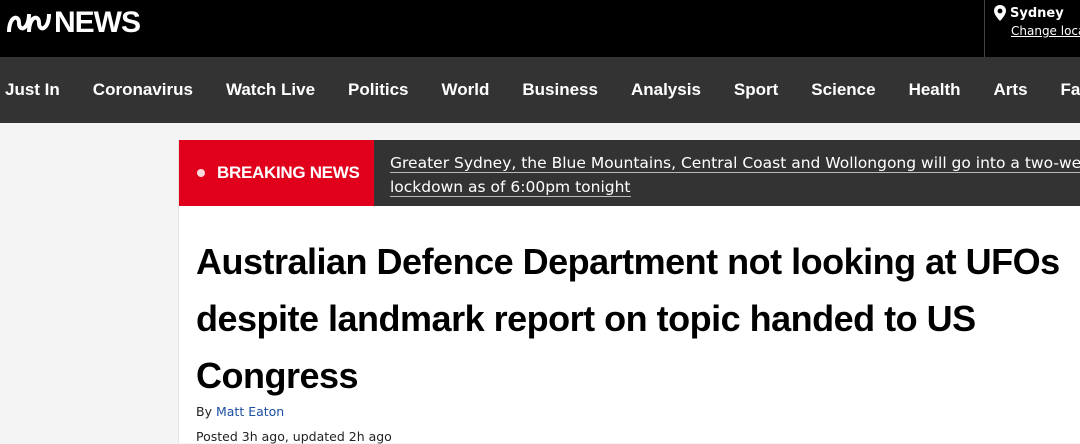  I want to click on article-byline: By Matt Eaton, so click(240, 411).